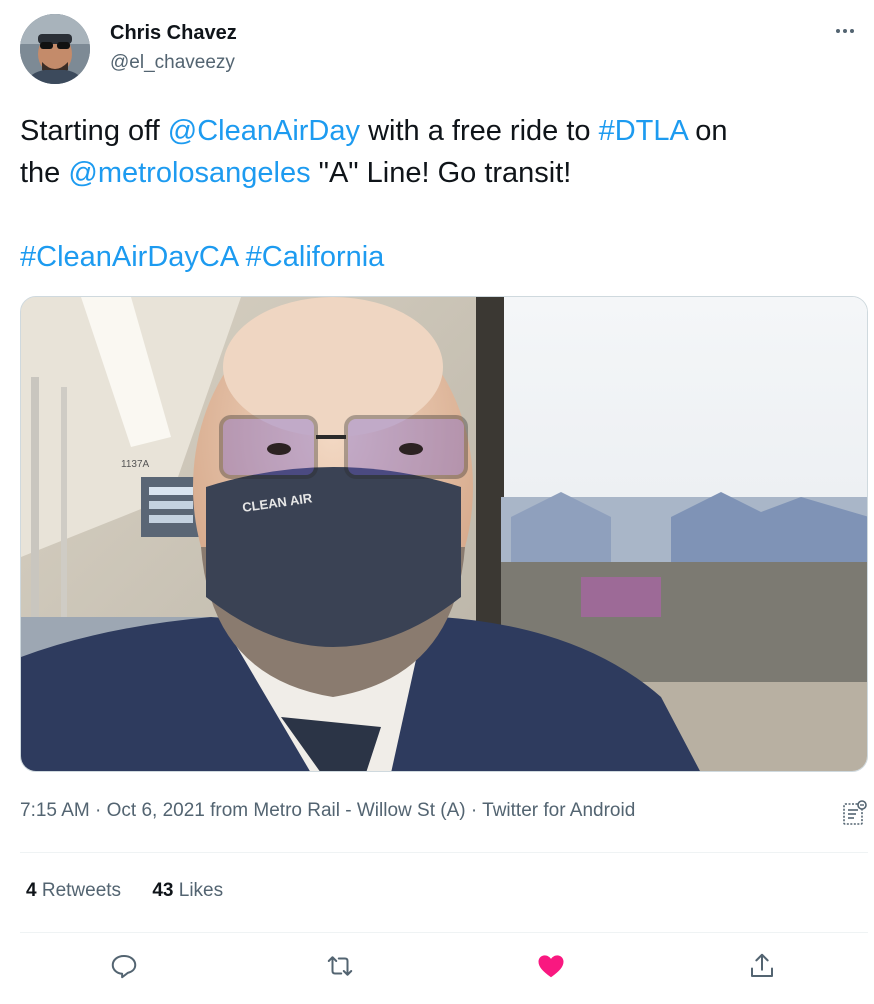  Describe the element at coordinates (643, 131) in the screenshot. I see `hashtag-dtla: #DTLA` at that location.